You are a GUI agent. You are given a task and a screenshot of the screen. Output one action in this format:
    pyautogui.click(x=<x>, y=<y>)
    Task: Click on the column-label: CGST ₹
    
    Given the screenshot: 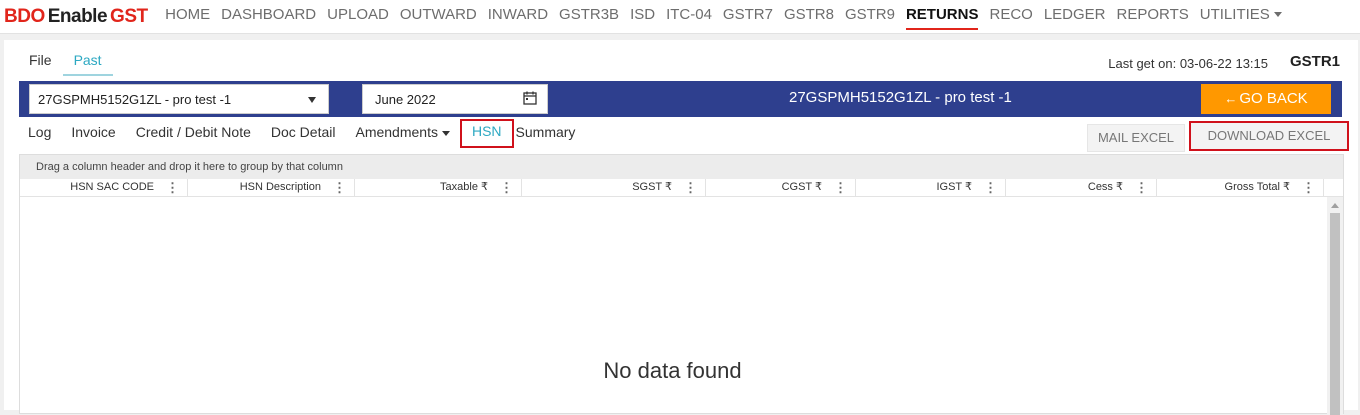 What is the action you would take?
    pyautogui.click(x=801, y=187)
    